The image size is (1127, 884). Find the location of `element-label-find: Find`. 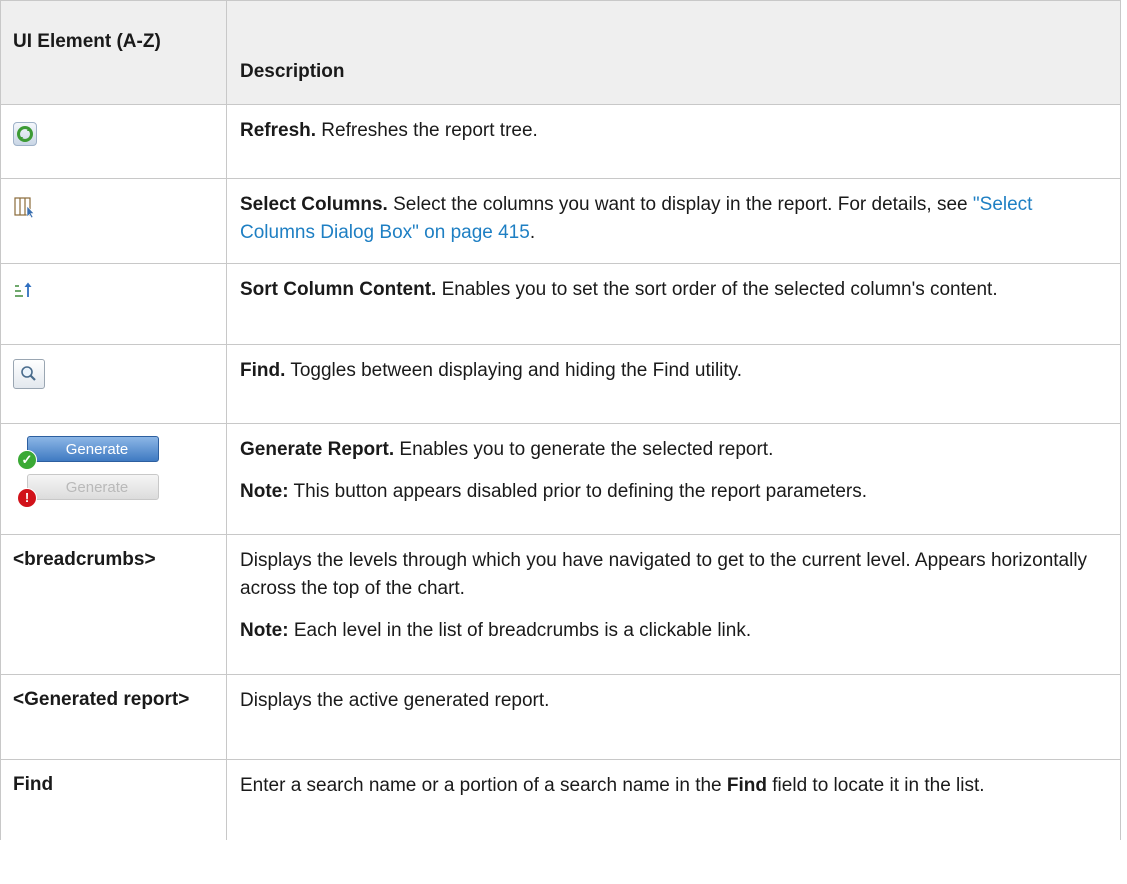

element-label-find: Find is located at coordinates (113, 800).